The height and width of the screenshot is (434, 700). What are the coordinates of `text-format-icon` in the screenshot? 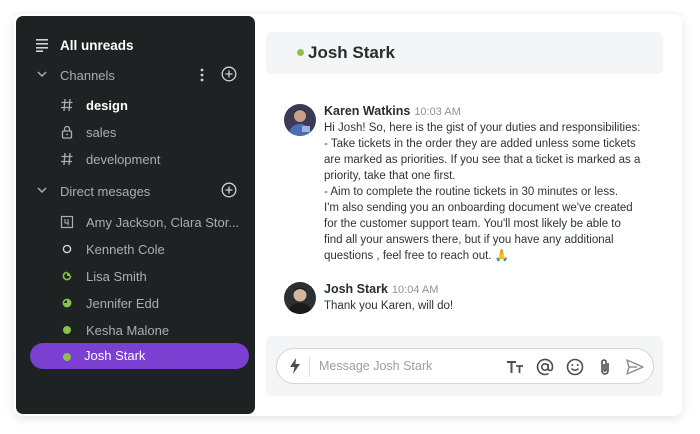 It's located at (515, 367).